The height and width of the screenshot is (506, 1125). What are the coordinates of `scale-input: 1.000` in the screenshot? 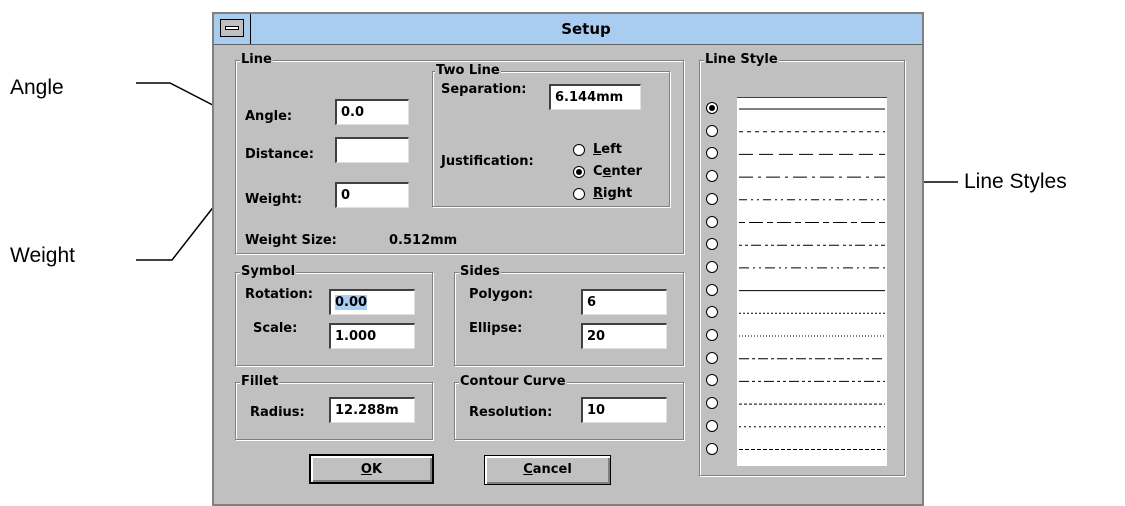 It's located at (372, 336).